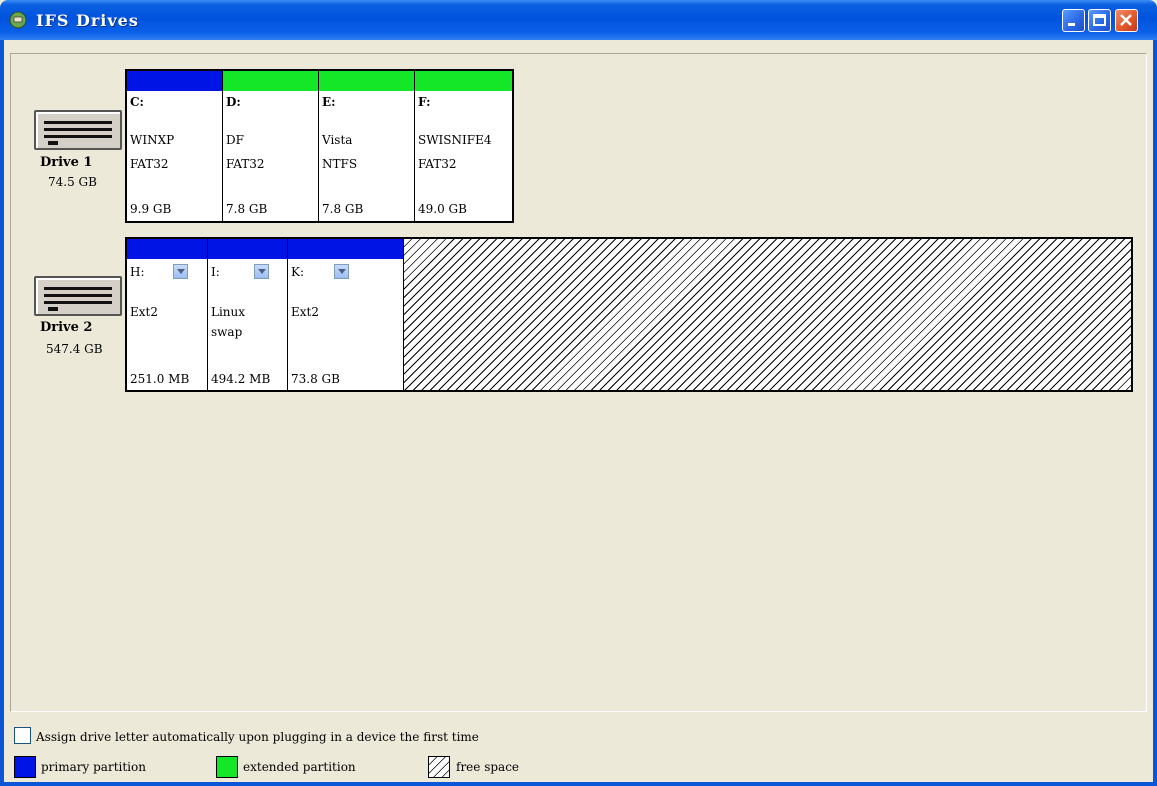 Image resolution: width=1157 pixels, height=786 pixels. What do you see at coordinates (1155, 413) in the screenshot?
I see `window-frame-right` at bounding box center [1155, 413].